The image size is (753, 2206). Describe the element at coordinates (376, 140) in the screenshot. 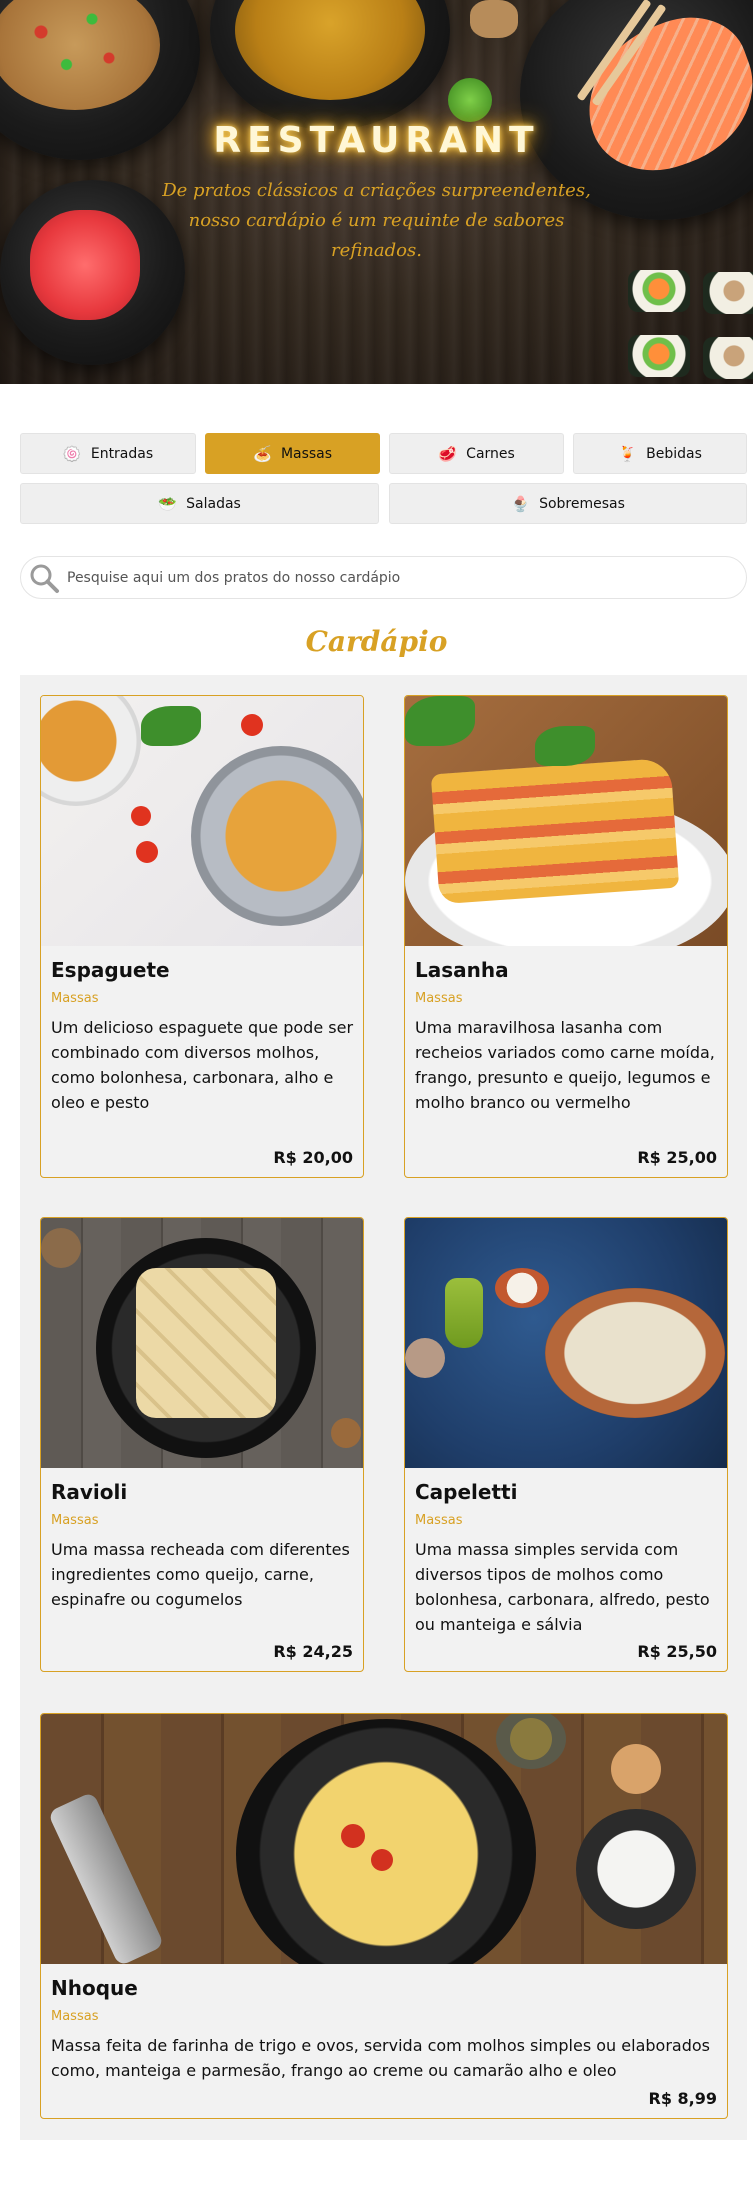

I see `restaurant-title: RESTAURANT` at that location.